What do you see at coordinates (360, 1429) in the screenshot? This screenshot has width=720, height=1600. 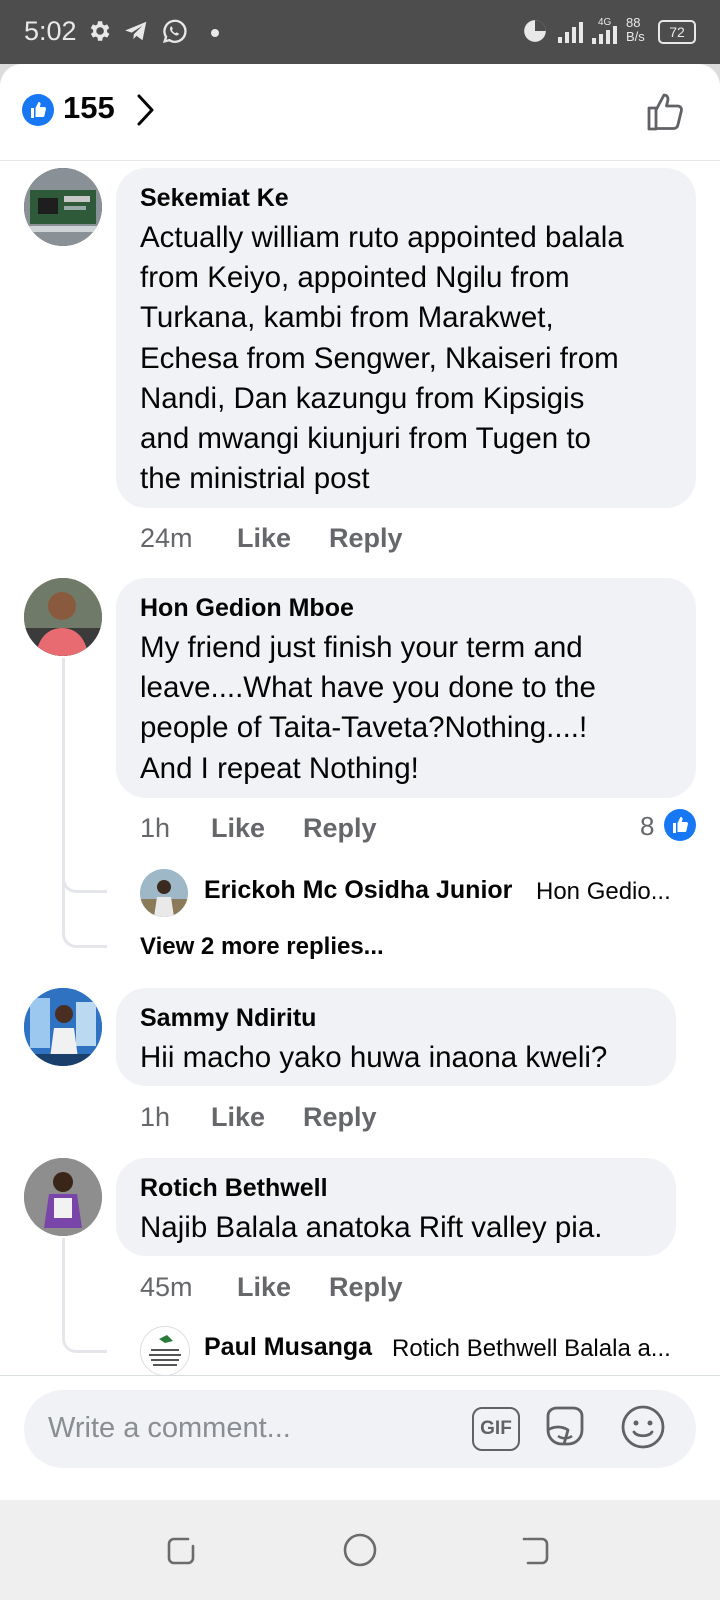 I see `comment-input: Write a comment... GIF` at bounding box center [360, 1429].